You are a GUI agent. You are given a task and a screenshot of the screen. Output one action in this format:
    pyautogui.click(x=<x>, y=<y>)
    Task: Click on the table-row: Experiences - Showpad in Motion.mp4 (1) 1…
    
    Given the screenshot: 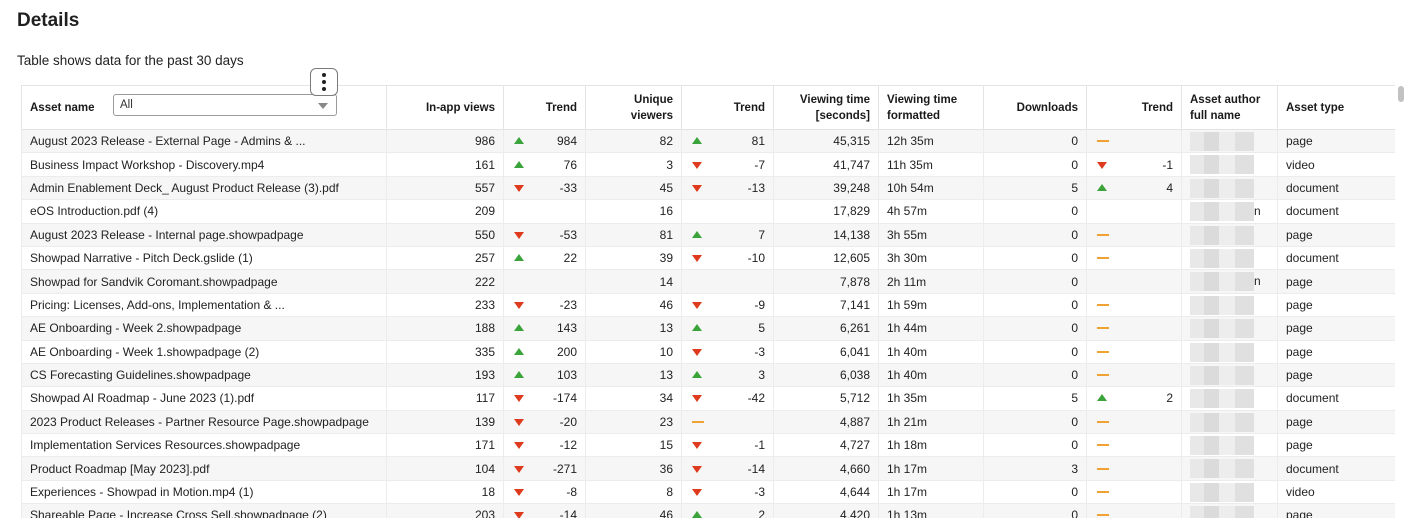 What is the action you would take?
    pyautogui.click(x=708, y=492)
    